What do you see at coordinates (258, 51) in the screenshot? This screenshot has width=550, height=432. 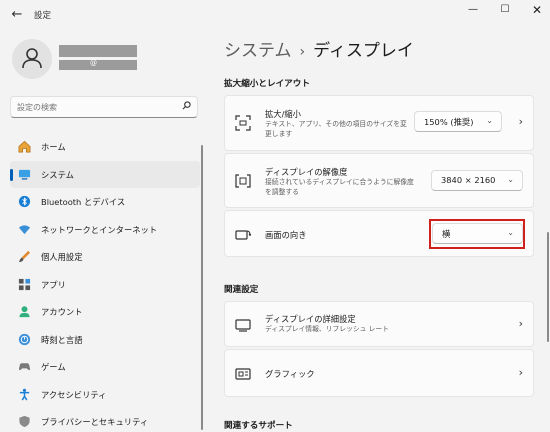 I see `breadcrumb-parent: システム` at bounding box center [258, 51].